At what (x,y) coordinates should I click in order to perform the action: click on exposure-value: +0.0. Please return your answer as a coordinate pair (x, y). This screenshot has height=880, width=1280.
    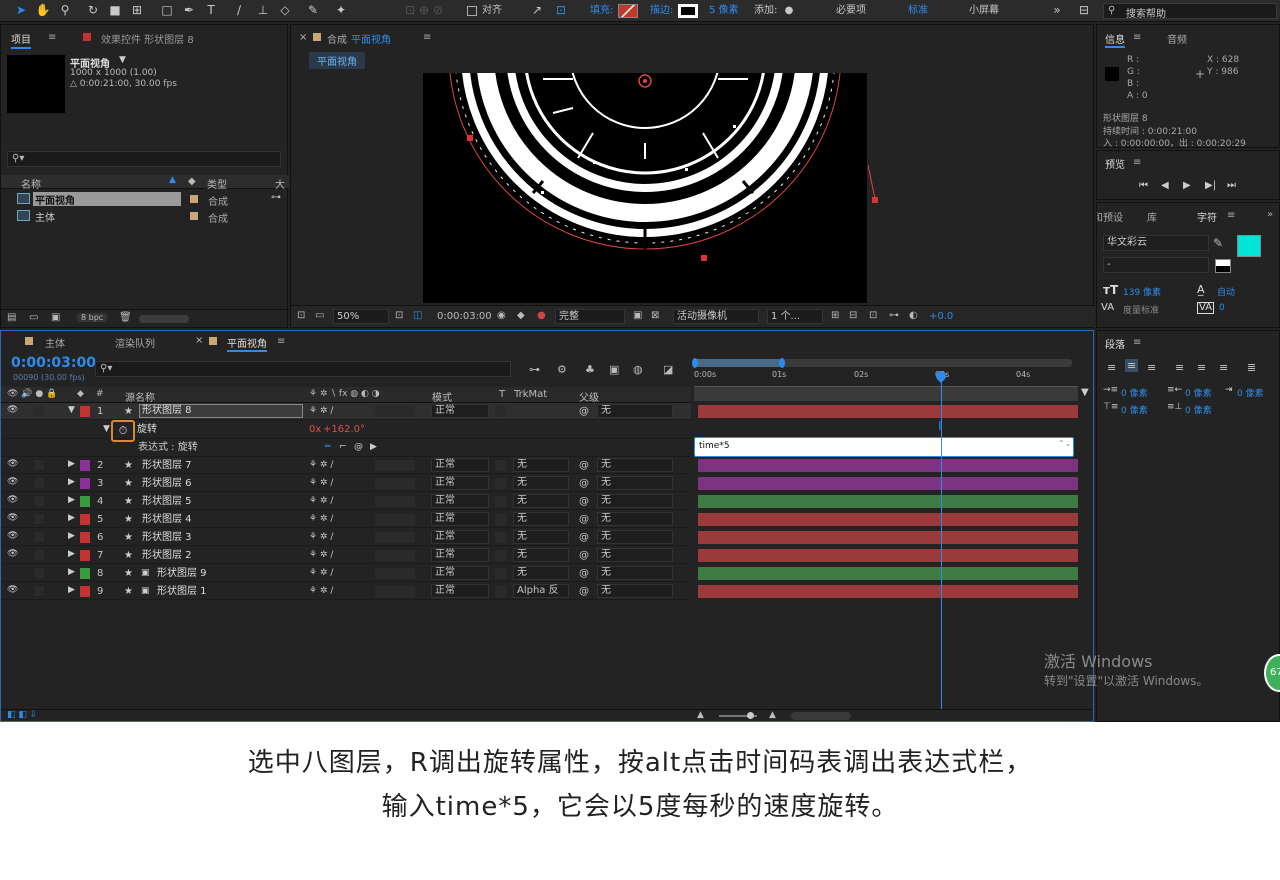
    Looking at the image, I should click on (941, 316).